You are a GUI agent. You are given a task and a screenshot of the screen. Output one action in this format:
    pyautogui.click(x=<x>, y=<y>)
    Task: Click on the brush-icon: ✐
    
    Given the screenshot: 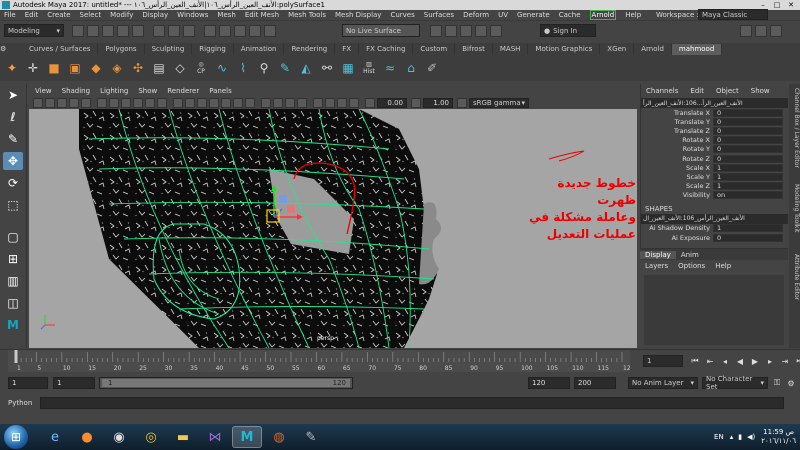 What is the action you would take?
    pyautogui.click(x=432, y=68)
    